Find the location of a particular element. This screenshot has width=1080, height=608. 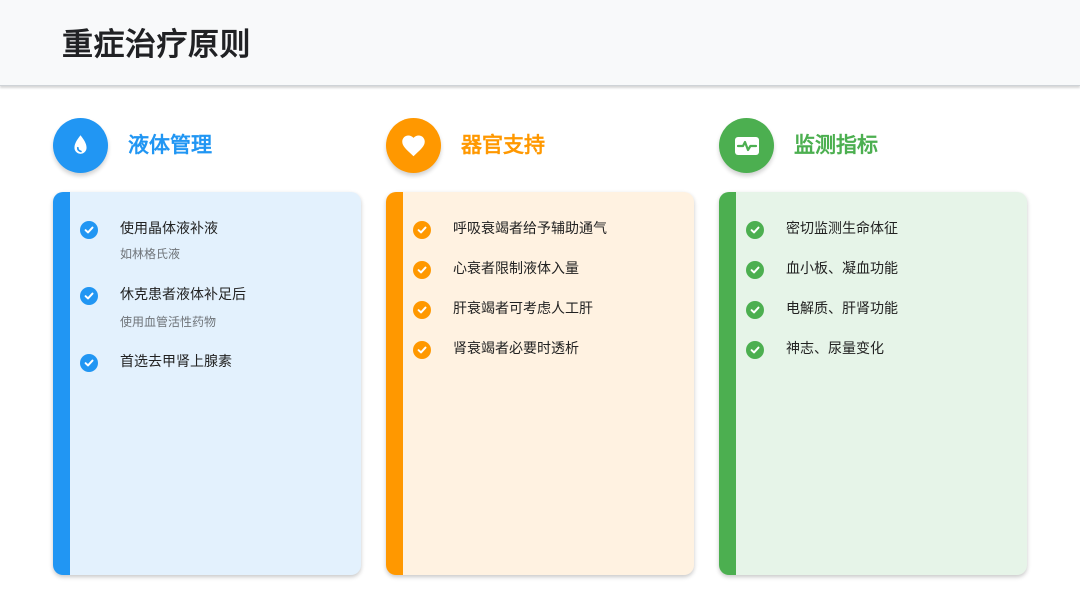

water-drop-icon is located at coordinates (80, 145).